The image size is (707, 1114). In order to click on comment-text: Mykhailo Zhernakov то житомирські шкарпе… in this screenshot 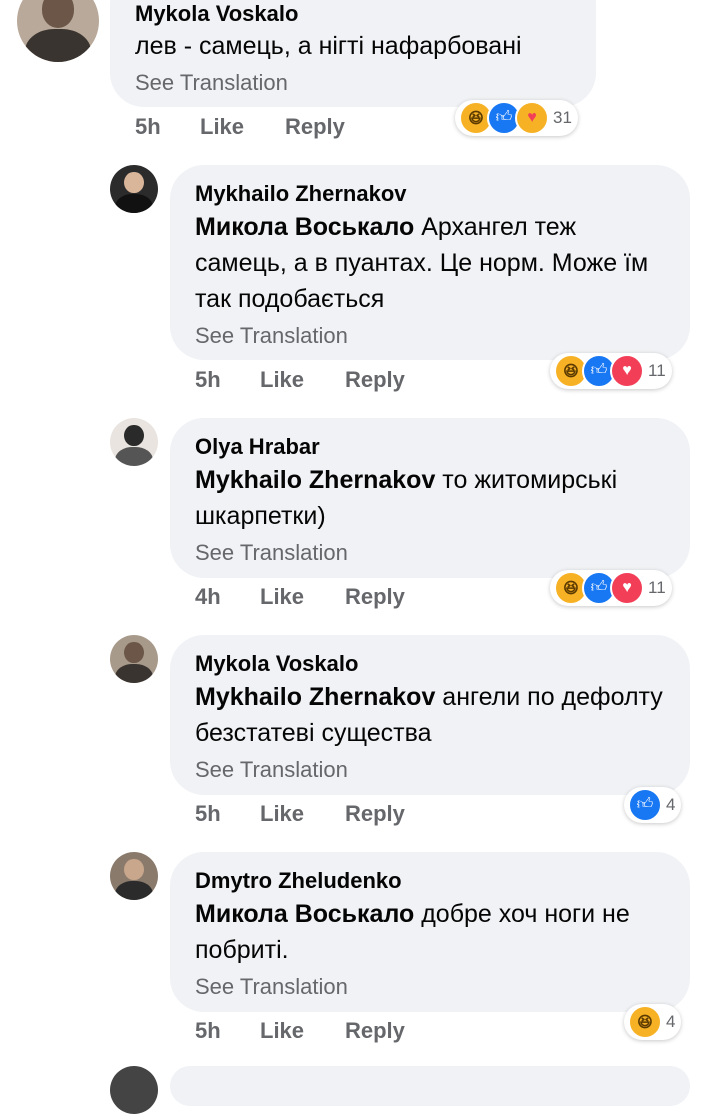, I will do `click(435, 498)`.